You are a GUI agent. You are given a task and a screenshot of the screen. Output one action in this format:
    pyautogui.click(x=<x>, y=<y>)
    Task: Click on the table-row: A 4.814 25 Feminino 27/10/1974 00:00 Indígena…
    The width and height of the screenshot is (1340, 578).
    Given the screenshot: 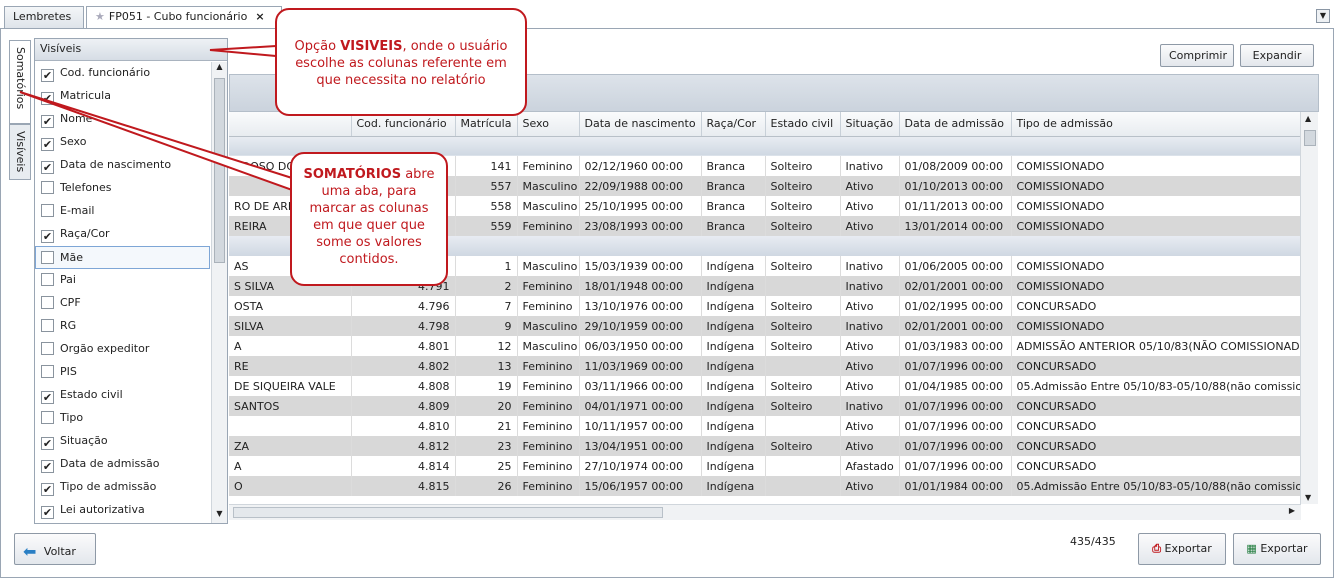 What is the action you would take?
    pyautogui.click(x=765, y=466)
    